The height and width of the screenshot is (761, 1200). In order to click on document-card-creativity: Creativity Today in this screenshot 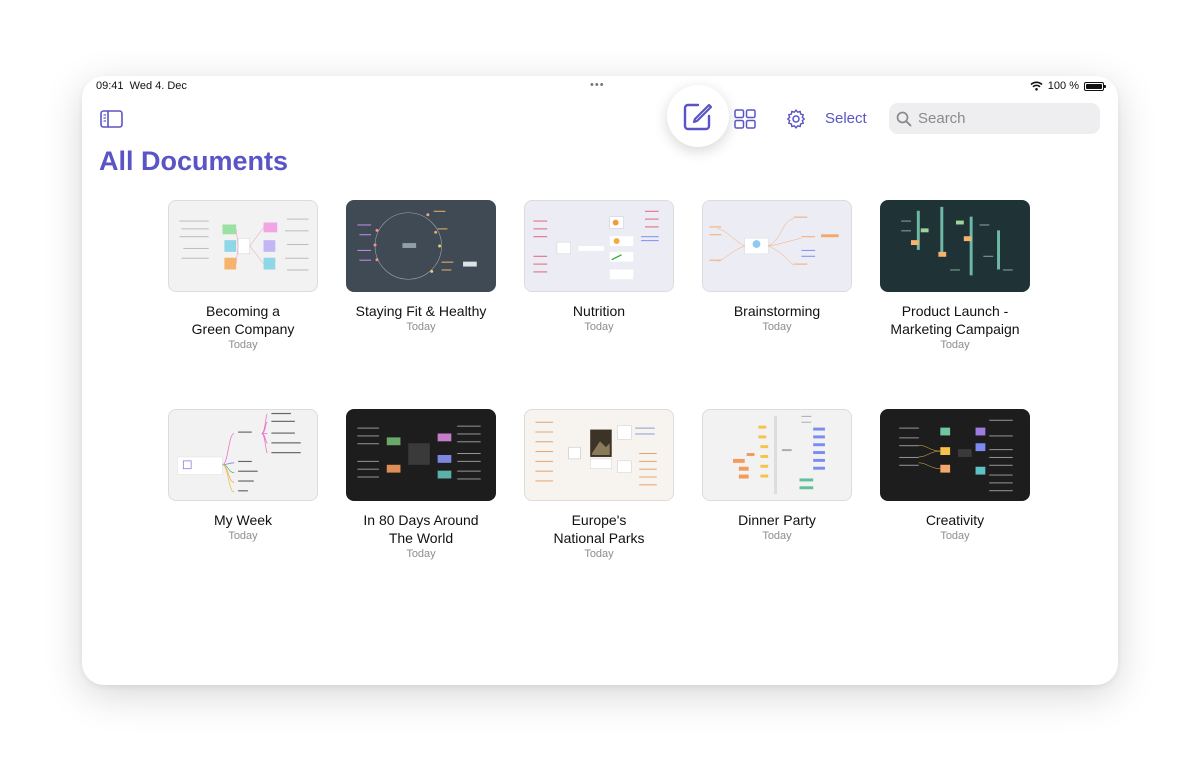, I will do `click(955, 475)`.